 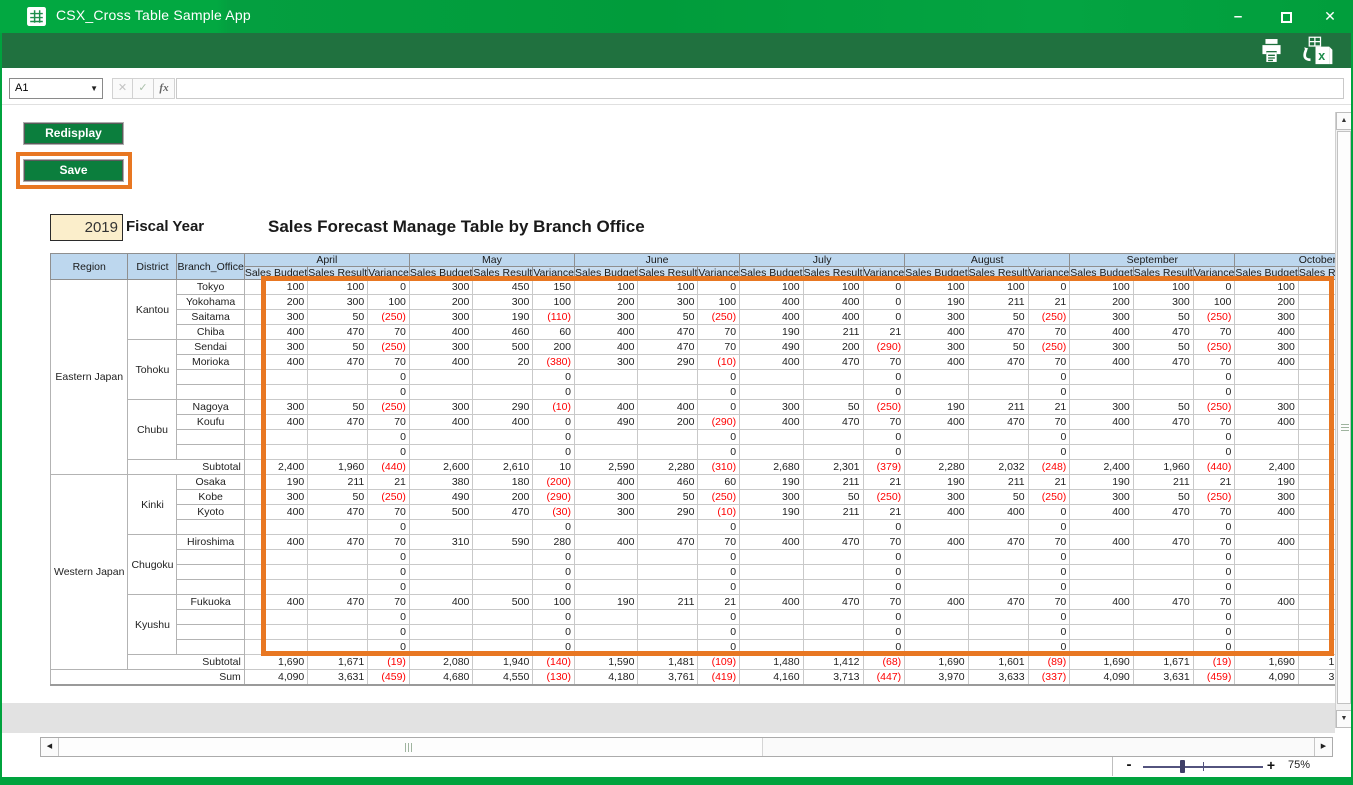 What do you see at coordinates (276, 273) in the screenshot?
I see `sub-header: Sales Budget` at bounding box center [276, 273].